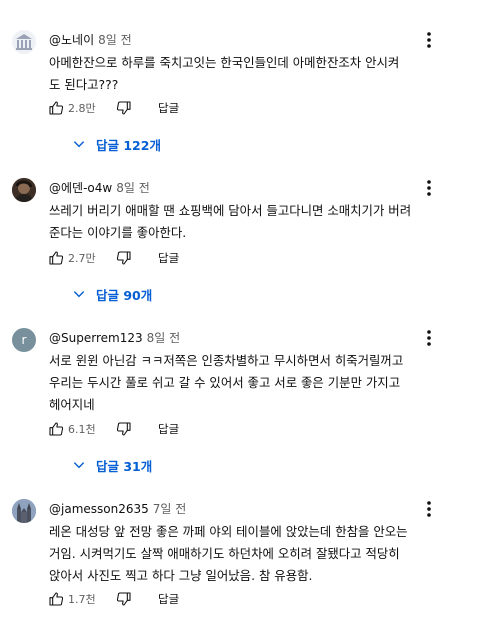 This screenshot has height=621, width=477. Describe the element at coordinates (71, 40) in the screenshot. I see `comment-author: @노네이` at that location.